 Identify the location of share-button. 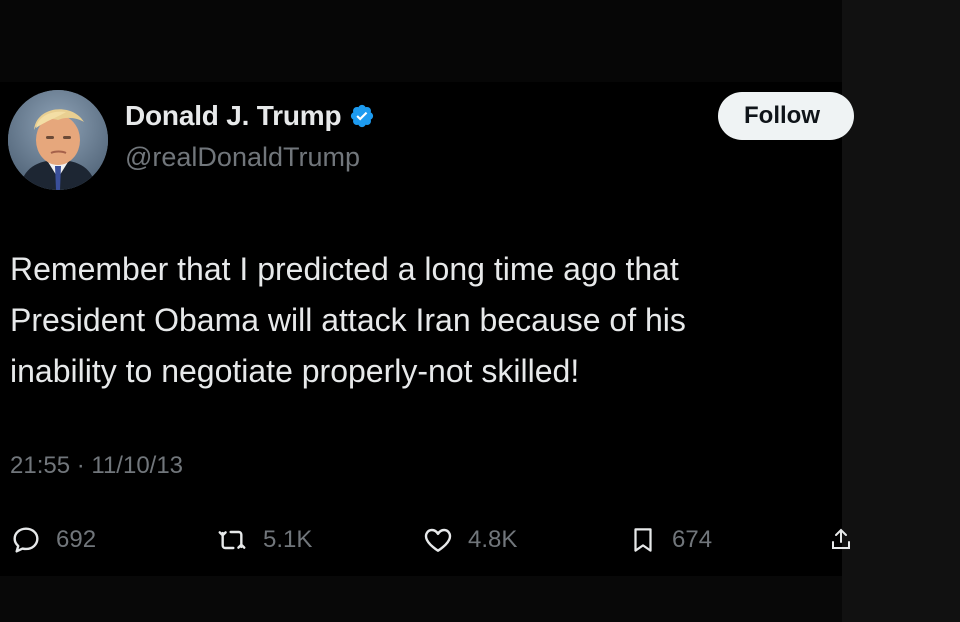
(841, 543).